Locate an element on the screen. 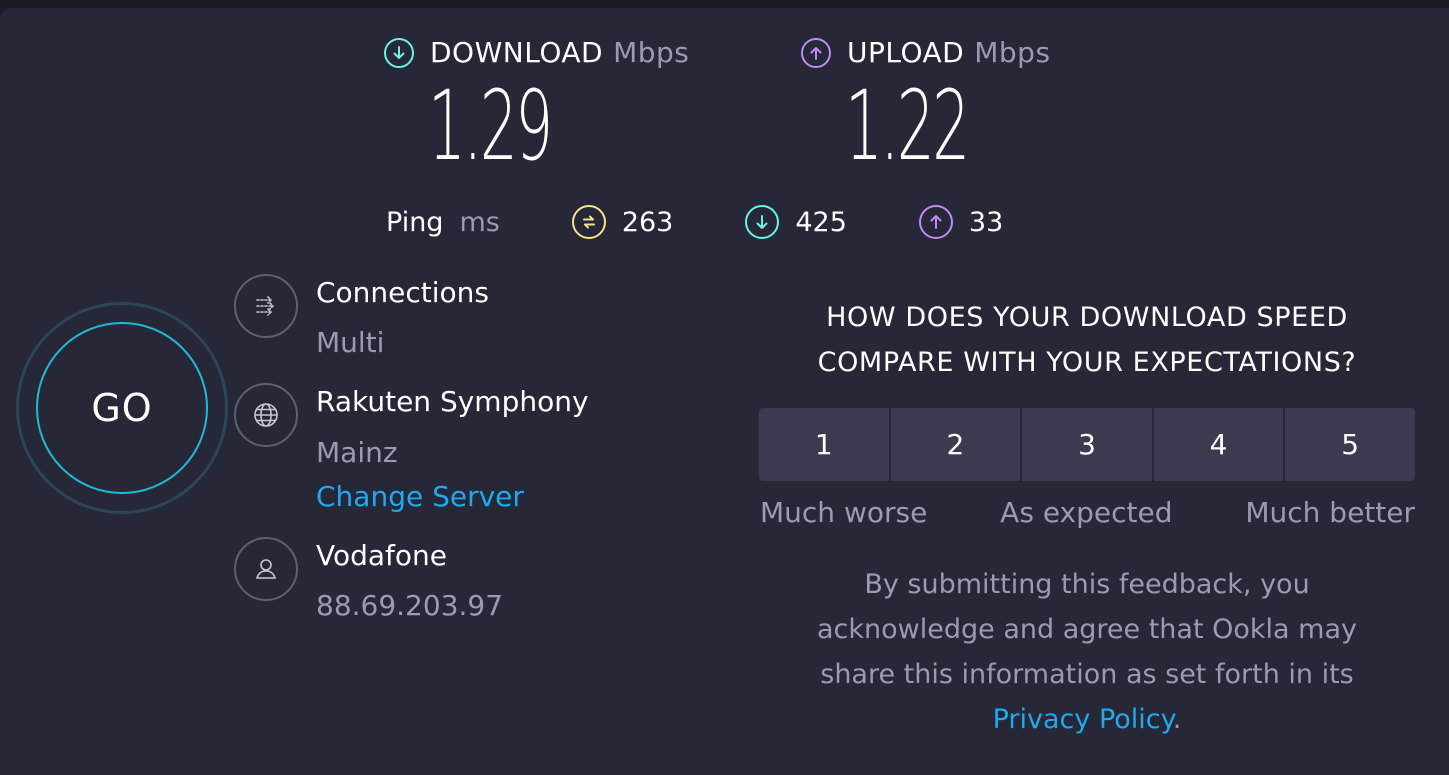 The height and width of the screenshot is (775, 1449). upload-result: UPLOAD Mbps 1.22 is located at coordinates (926, 105).